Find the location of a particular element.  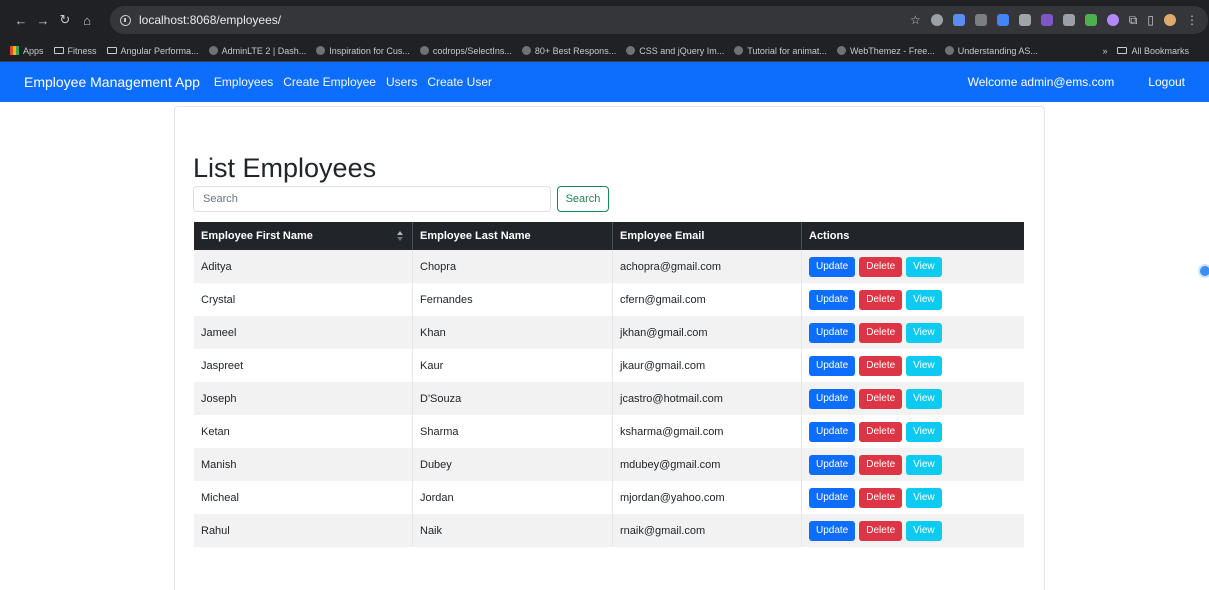

bookmark-folder: Fitness is located at coordinates (75, 51).